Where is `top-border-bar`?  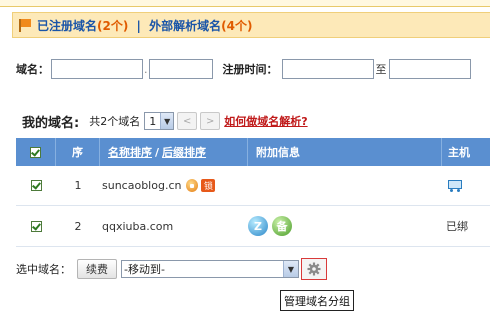 top-border-bar is located at coordinates (245, 3).